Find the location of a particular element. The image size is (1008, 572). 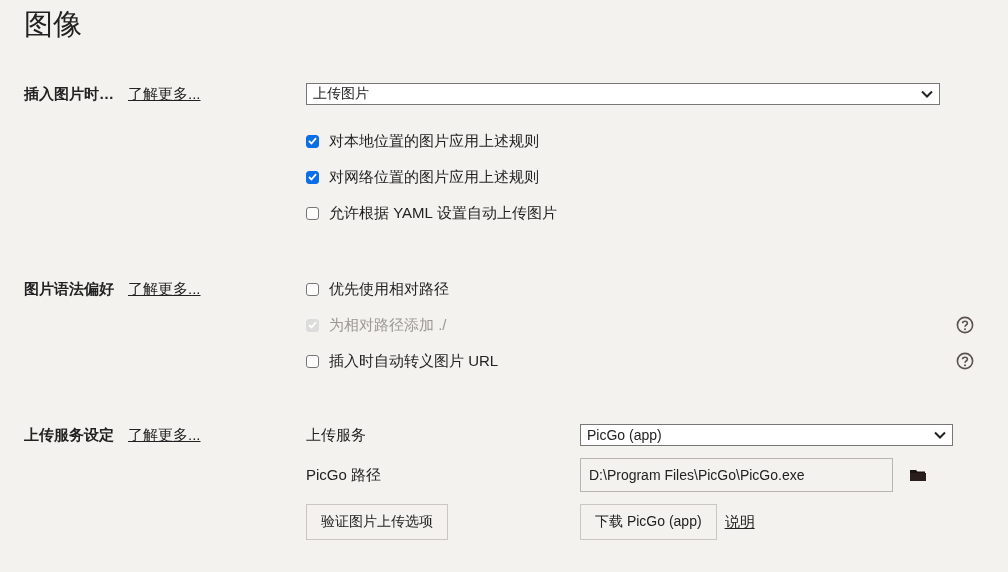

option-label: 为相对路径添加 ./ is located at coordinates (388, 324).